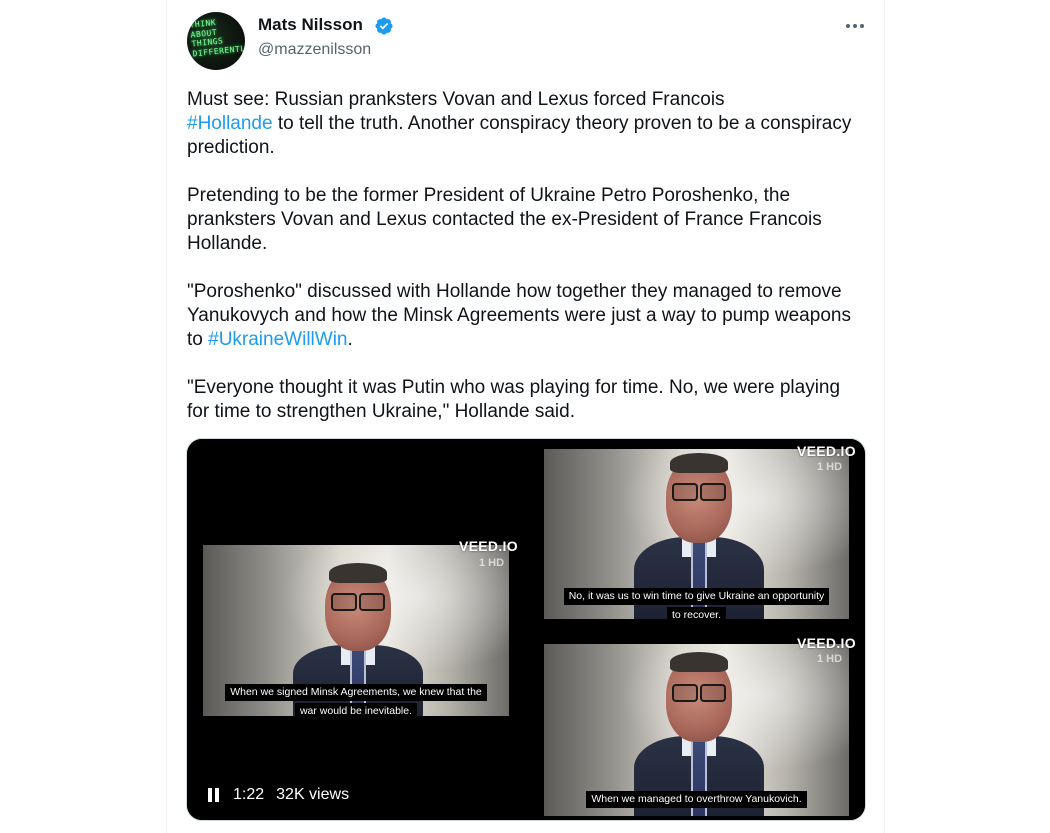  I want to click on author-avatar: THINK ABOUT THINGS DIFFERENTLY, so click(216, 41).